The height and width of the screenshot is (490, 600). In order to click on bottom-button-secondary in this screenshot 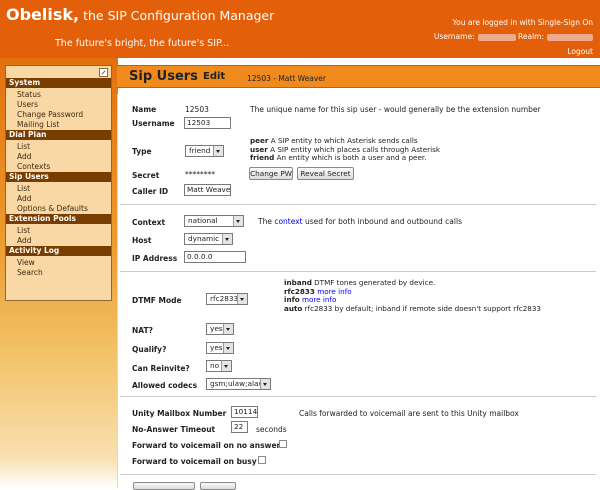, I will do `click(218, 486)`.